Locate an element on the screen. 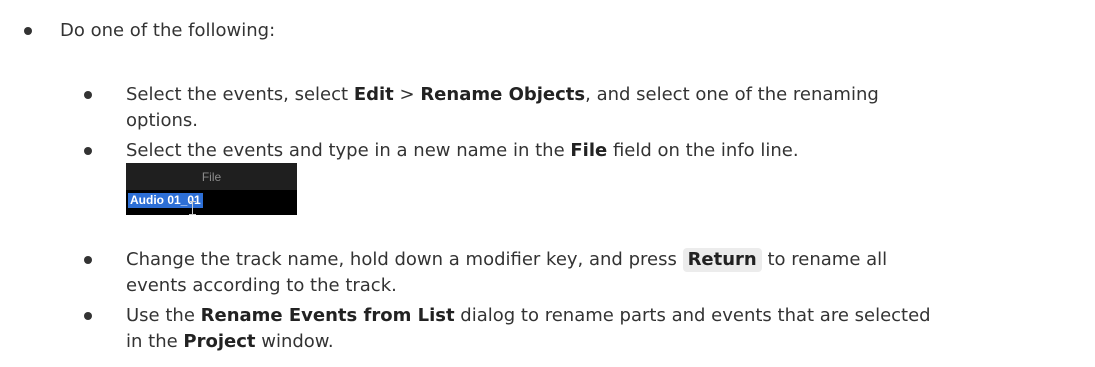 The image size is (1095, 367). field-name-file: File is located at coordinates (589, 150).